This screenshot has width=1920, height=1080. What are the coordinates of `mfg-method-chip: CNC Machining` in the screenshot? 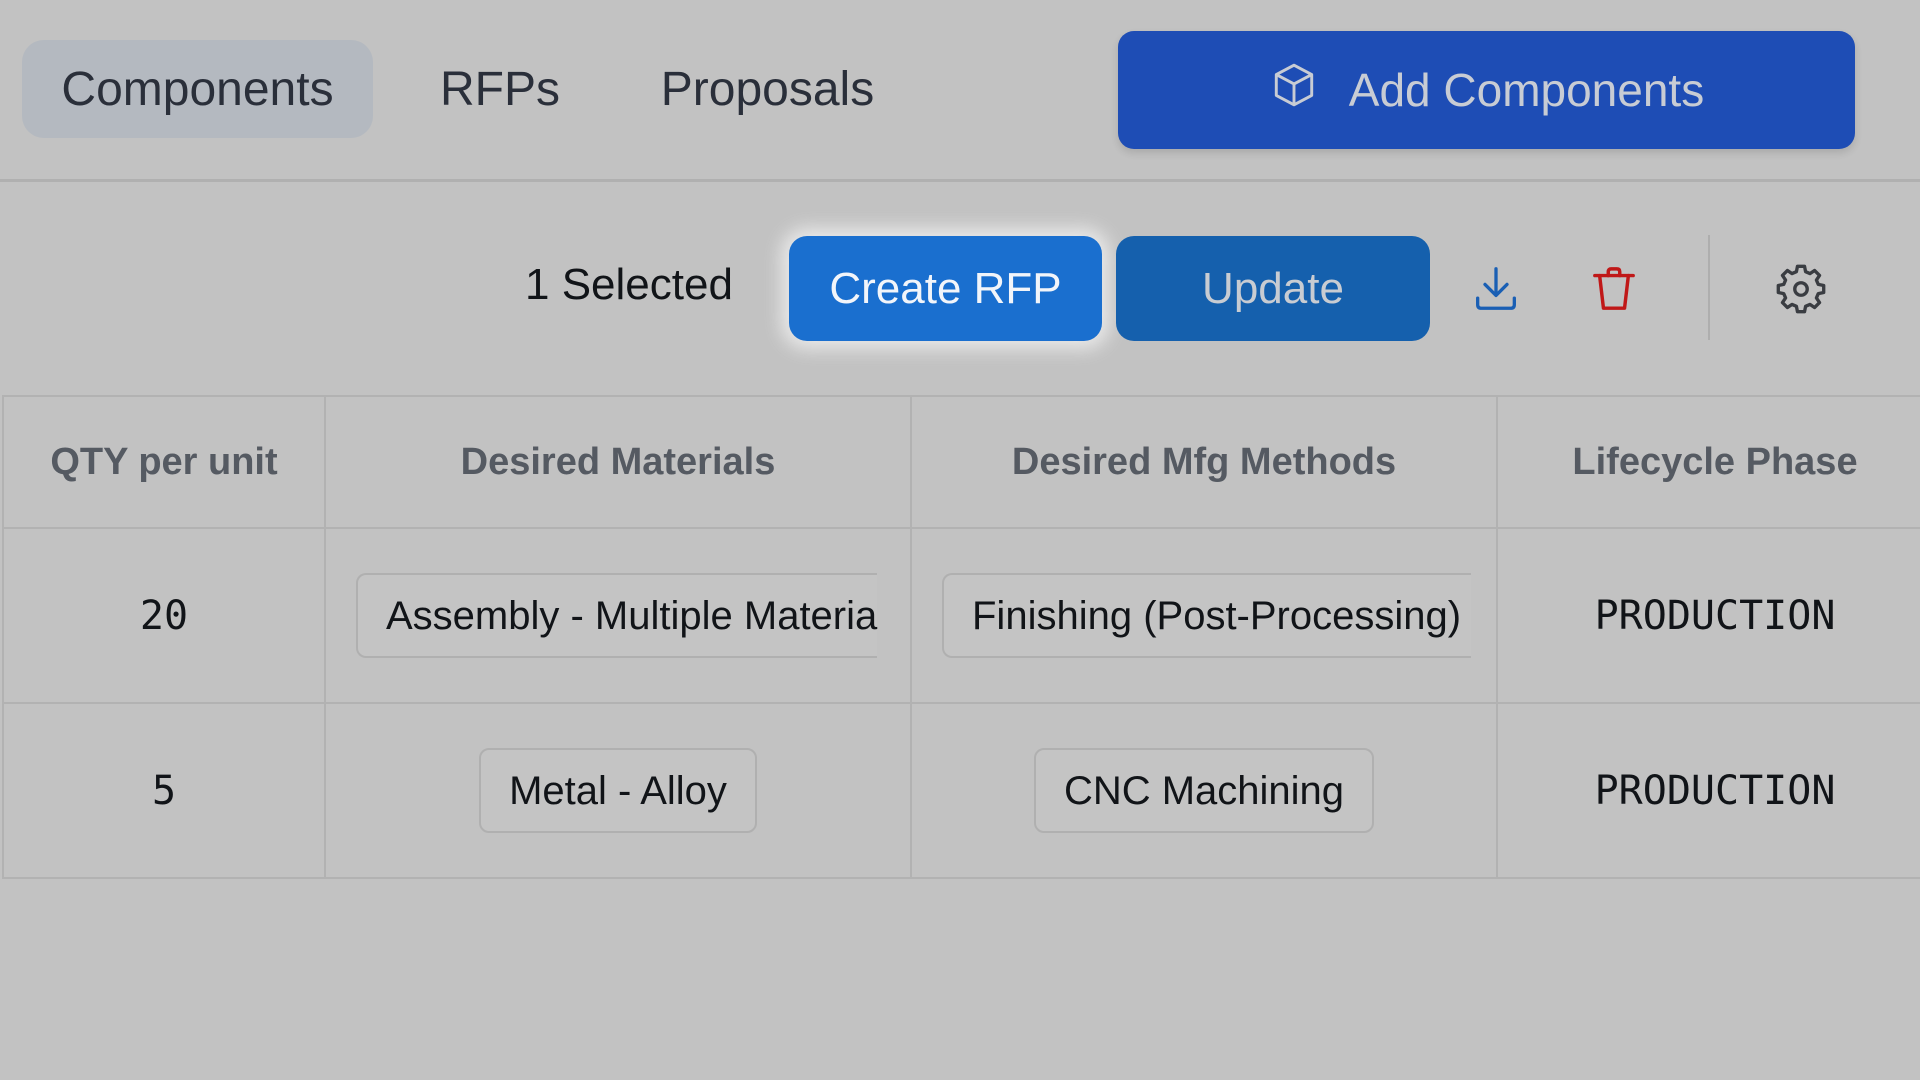 It's located at (1204, 790).